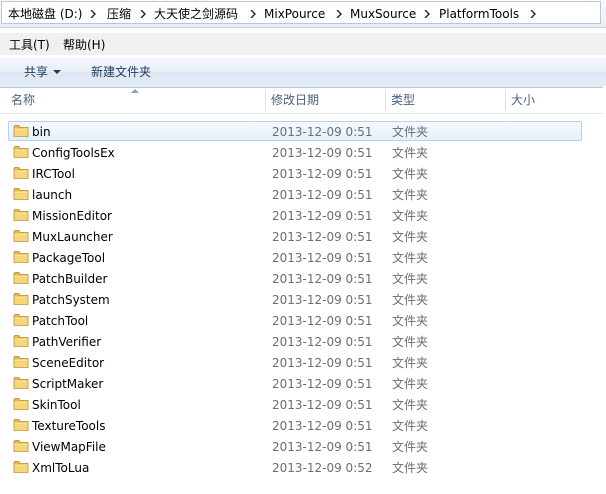 The height and width of the screenshot is (494, 606). I want to click on menu-tools: 工具(T), so click(29, 45).